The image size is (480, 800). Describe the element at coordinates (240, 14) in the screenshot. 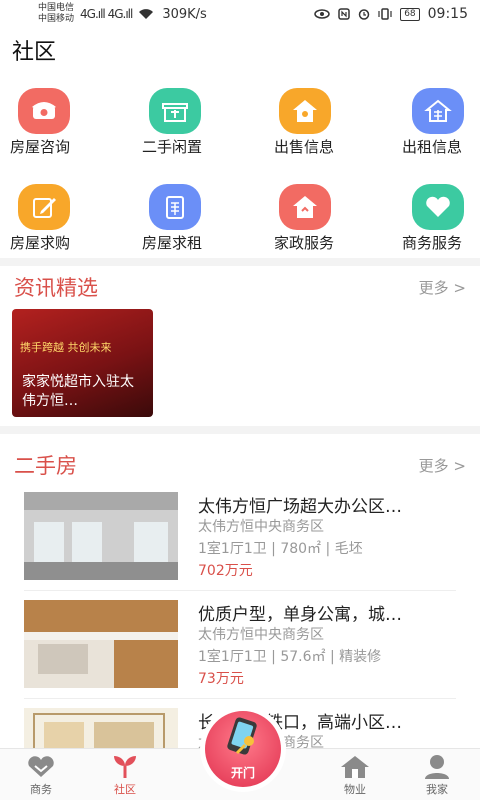

I see `status-bar: 中国电信 中国移动 4G.ıll 4G.ıll 309K/s 68 09:15` at that location.